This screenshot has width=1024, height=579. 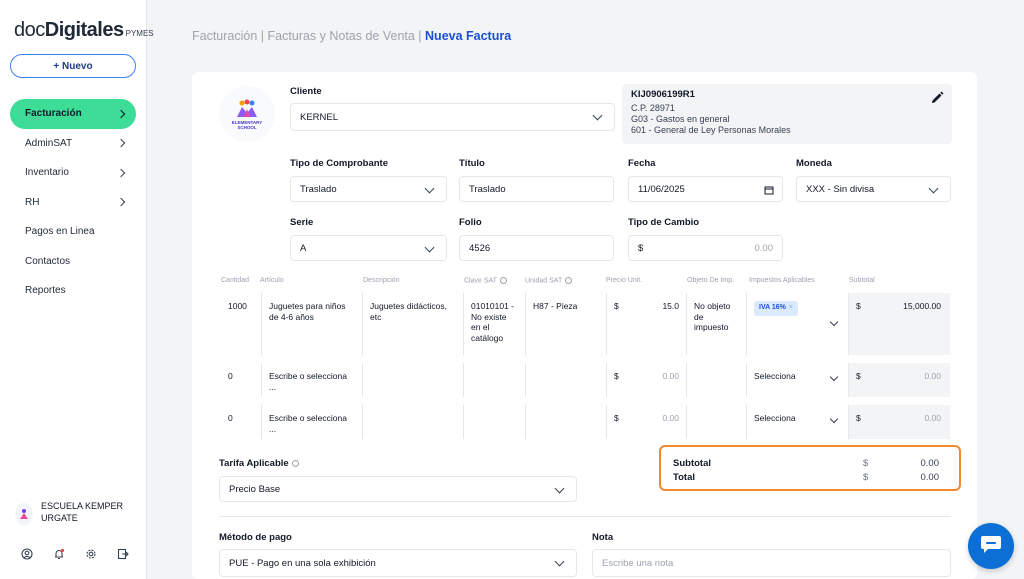 What do you see at coordinates (937, 98) in the screenshot?
I see `edit-pencil-icon` at bounding box center [937, 98].